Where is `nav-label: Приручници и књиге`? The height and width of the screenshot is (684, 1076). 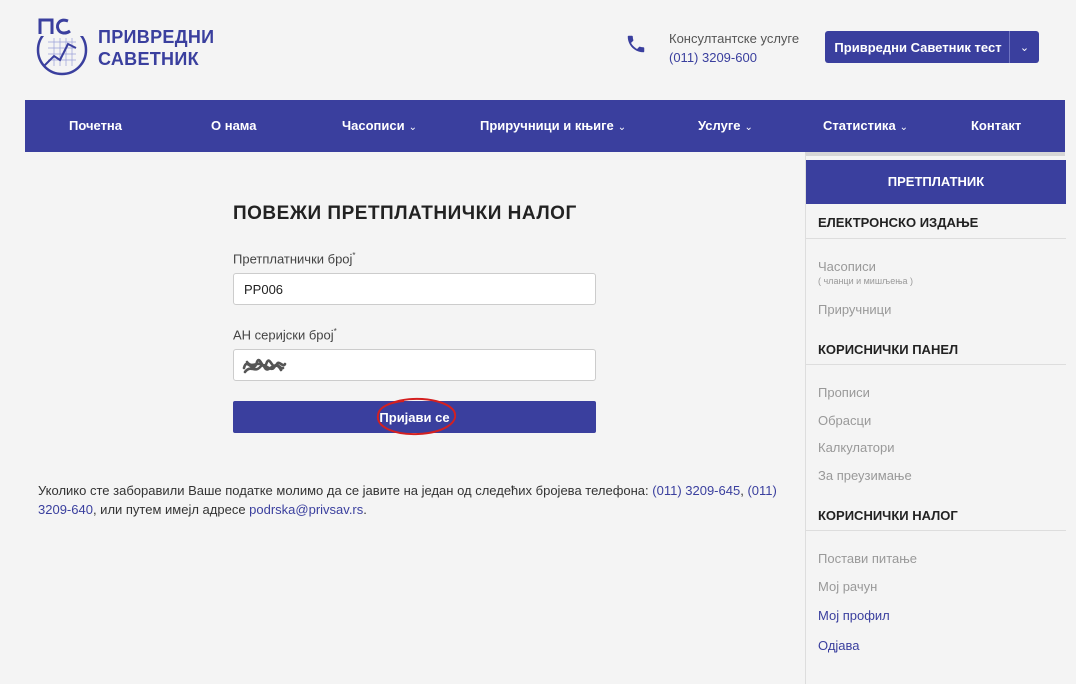 nav-label: Приручници и књиге is located at coordinates (547, 125).